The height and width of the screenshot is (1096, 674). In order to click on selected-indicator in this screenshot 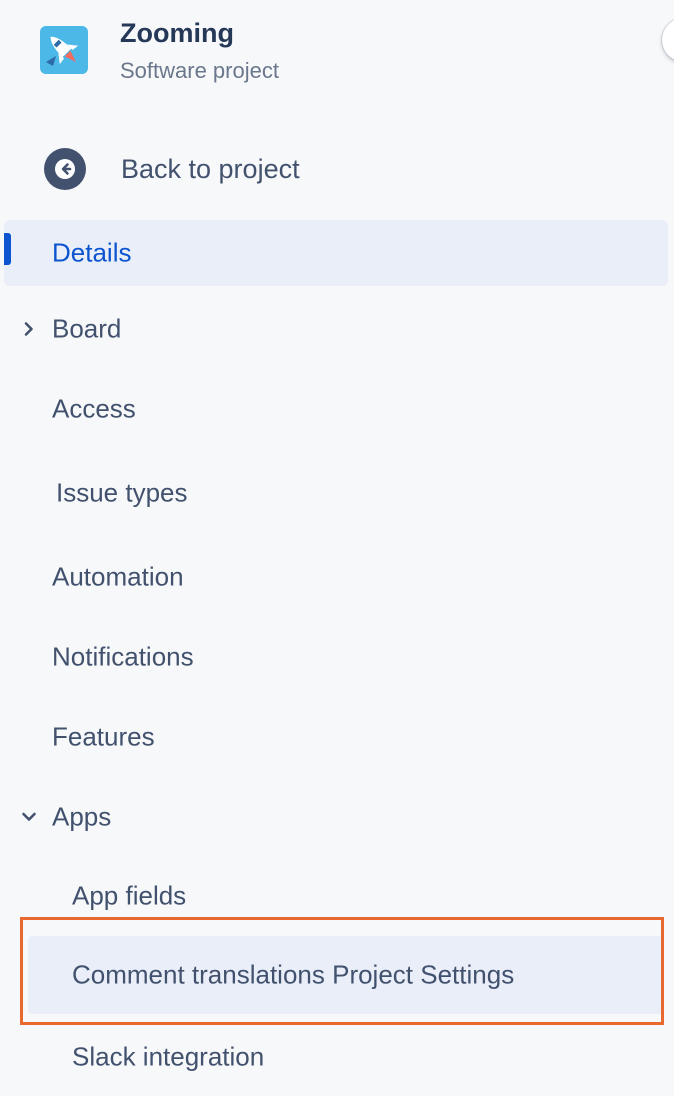, I will do `click(7, 249)`.